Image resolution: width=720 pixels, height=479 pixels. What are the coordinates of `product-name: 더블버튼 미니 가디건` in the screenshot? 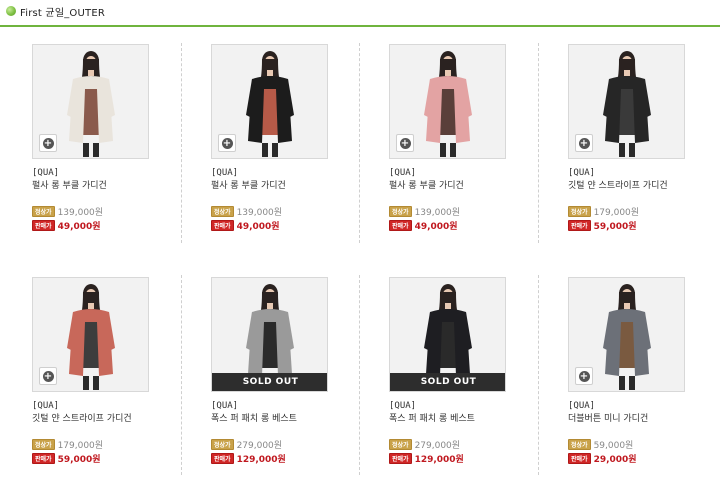 It's located at (608, 417).